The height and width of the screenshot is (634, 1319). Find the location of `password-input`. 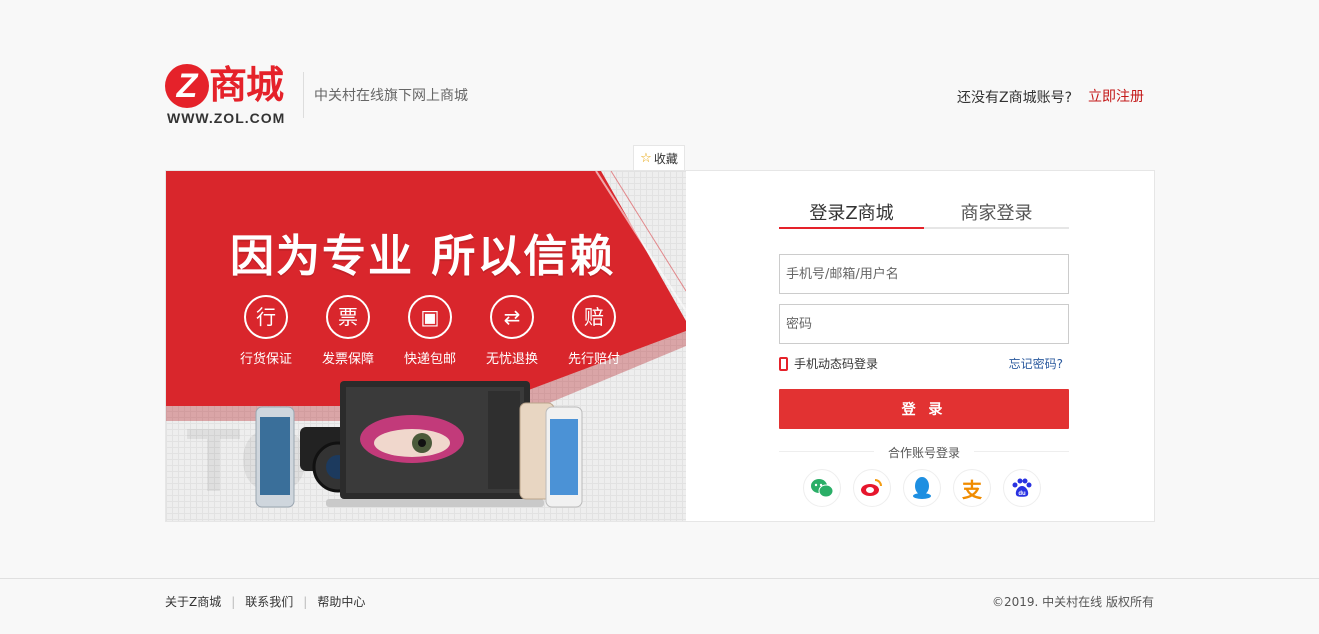

password-input is located at coordinates (924, 324).